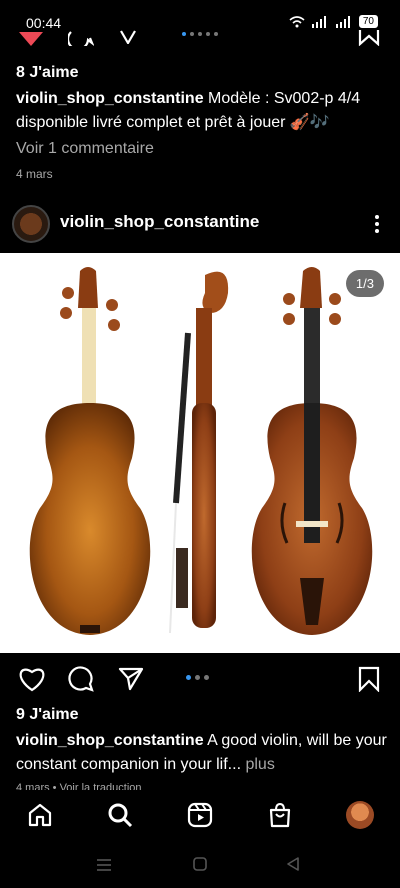 This screenshot has height=888, width=400. I want to click on shop-icon, so click(280, 815).